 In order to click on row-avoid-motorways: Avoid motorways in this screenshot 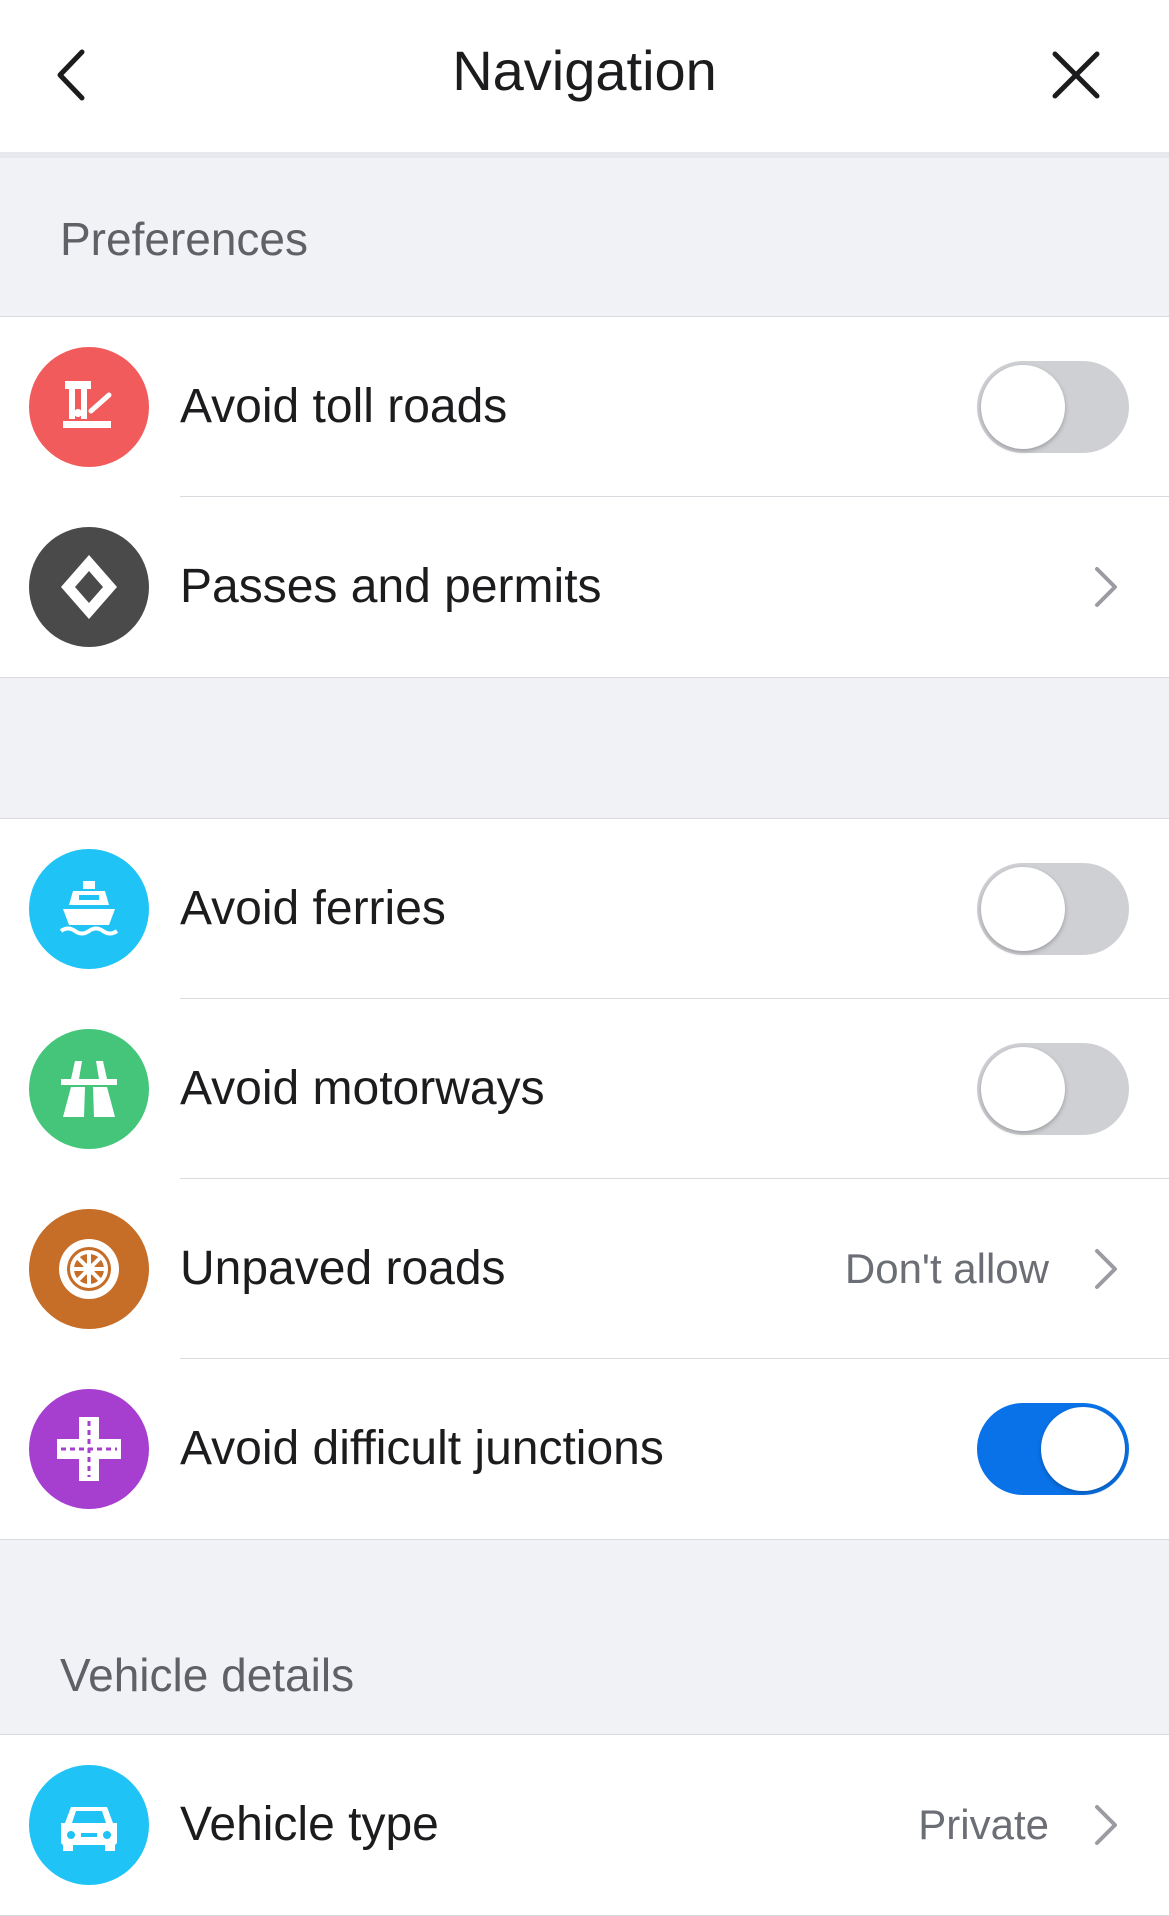, I will do `click(584, 1089)`.